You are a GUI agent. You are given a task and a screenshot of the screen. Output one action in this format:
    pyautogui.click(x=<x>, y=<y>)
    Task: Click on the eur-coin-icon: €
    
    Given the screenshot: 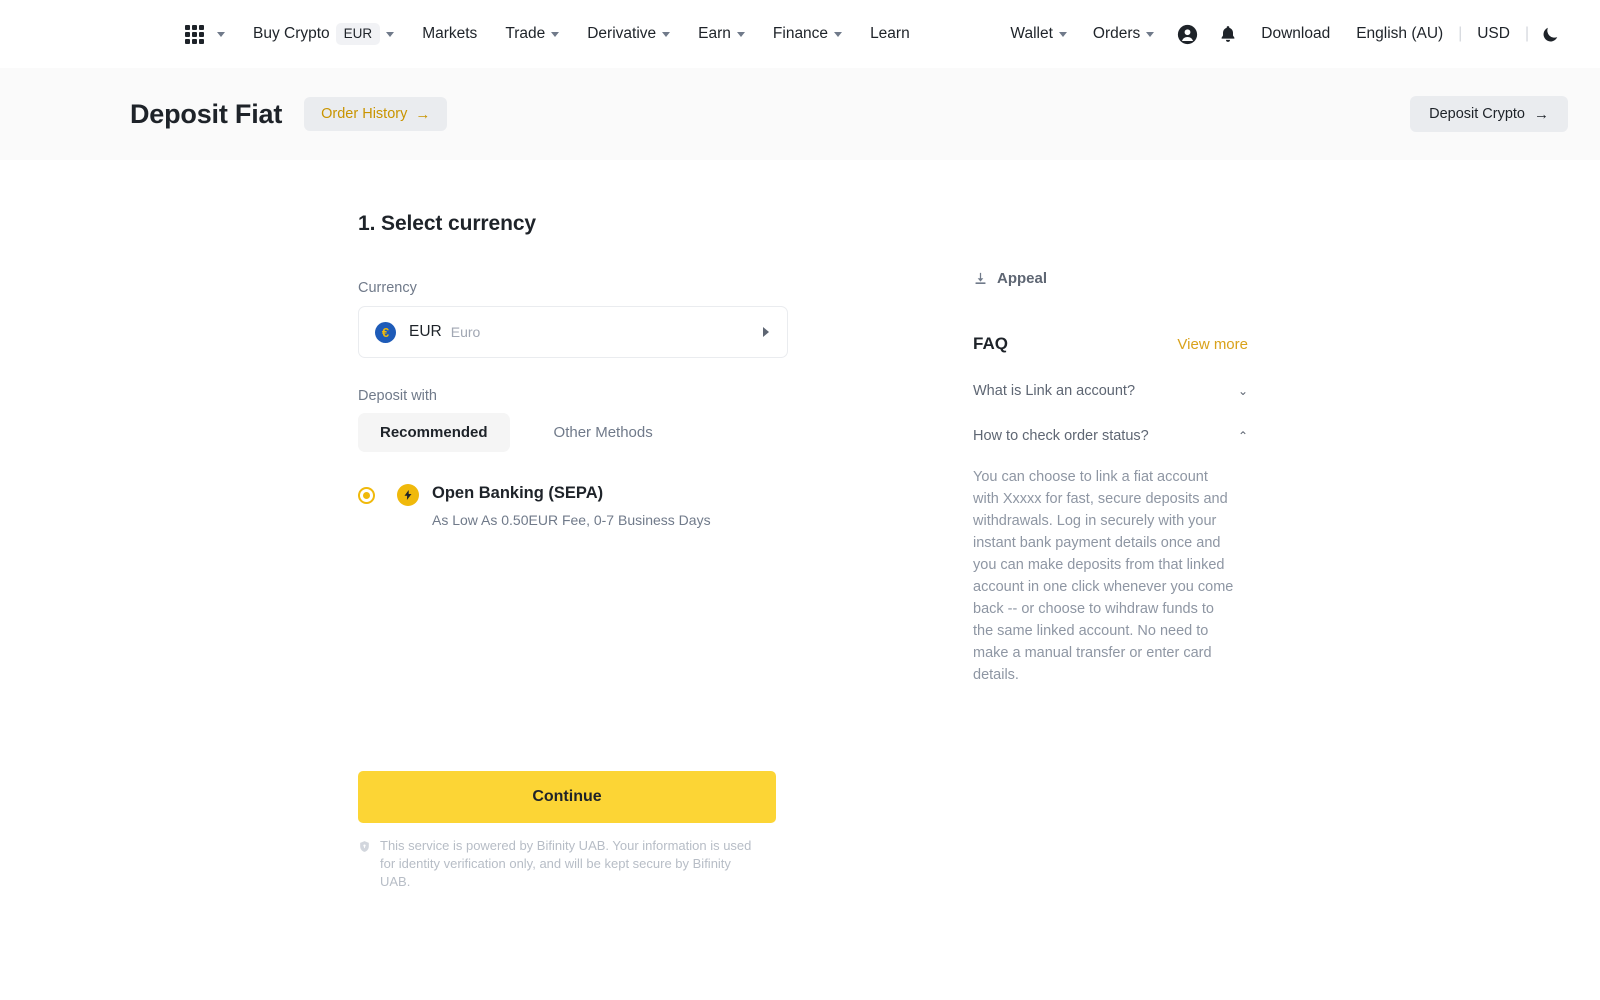 What is the action you would take?
    pyautogui.click(x=385, y=332)
    